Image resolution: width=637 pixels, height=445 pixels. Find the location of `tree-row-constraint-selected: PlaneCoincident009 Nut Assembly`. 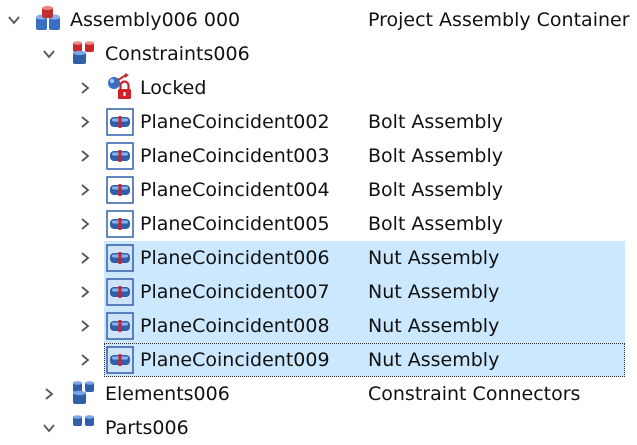

tree-row-constraint-selected: PlaneCoincident009 Nut Assembly is located at coordinates (318, 360).